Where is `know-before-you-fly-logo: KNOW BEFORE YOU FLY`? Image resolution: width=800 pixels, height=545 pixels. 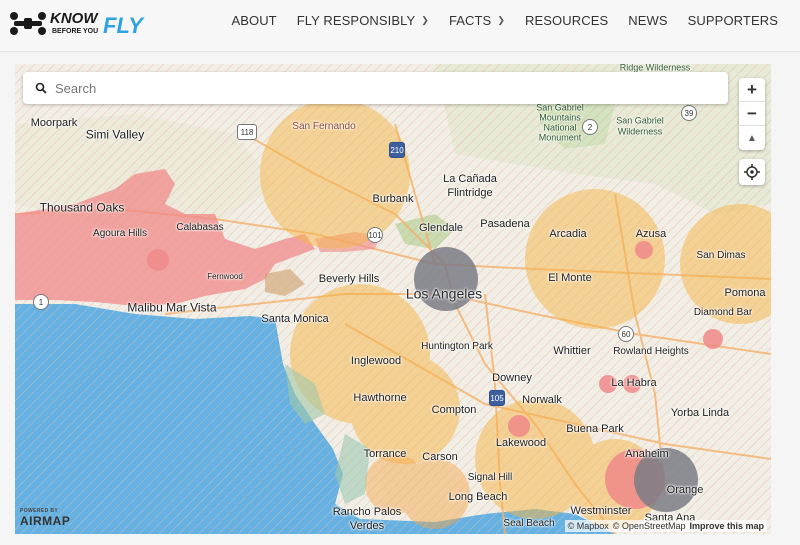
know-before-you-fly-logo: KNOW BEFORE YOU FLY is located at coordinates (93, 24).